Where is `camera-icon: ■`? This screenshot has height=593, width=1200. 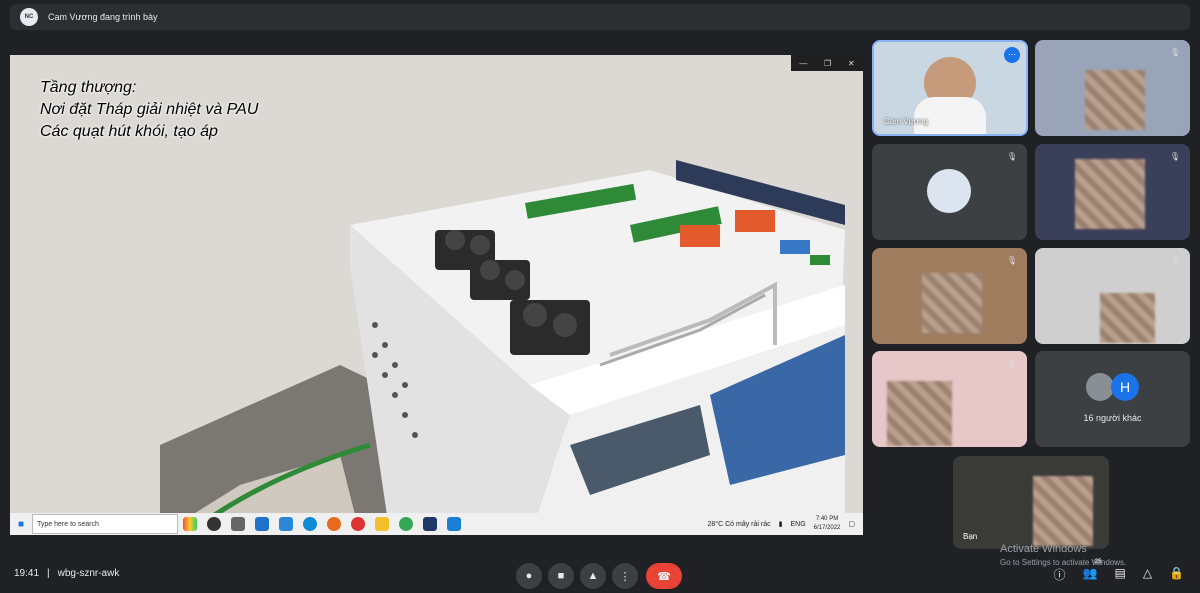 camera-icon: ■ is located at coordinates (561, 576).